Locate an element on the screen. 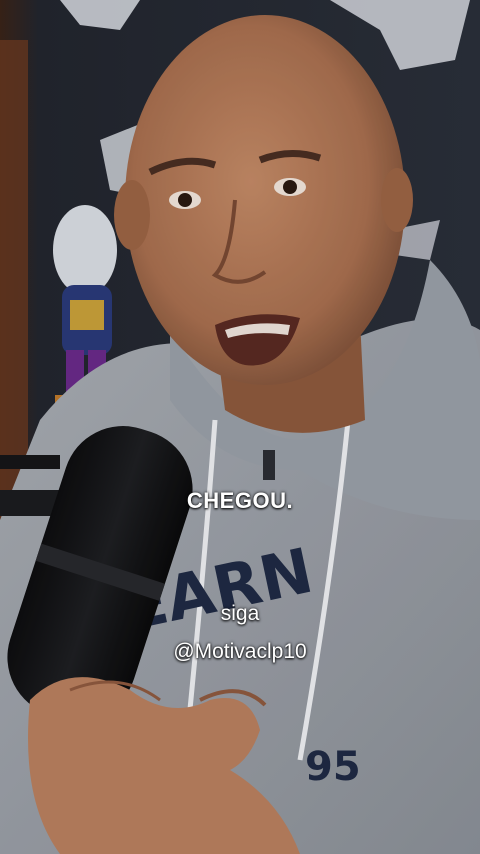  account-handle: @Motivaclp10 is located at coordinates (240, 651).